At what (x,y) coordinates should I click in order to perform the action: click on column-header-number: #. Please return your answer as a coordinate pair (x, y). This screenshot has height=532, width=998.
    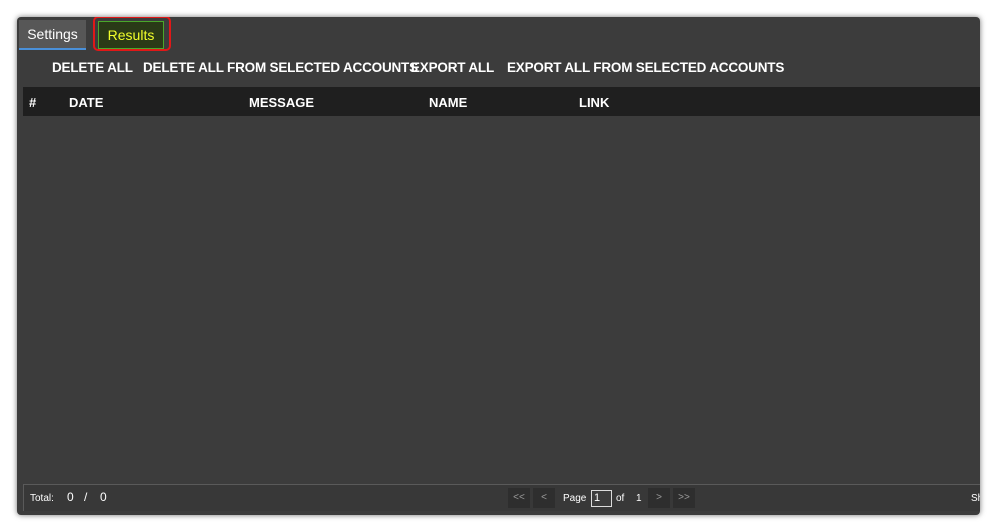
    Looking at the image, I should click on (32, 101).